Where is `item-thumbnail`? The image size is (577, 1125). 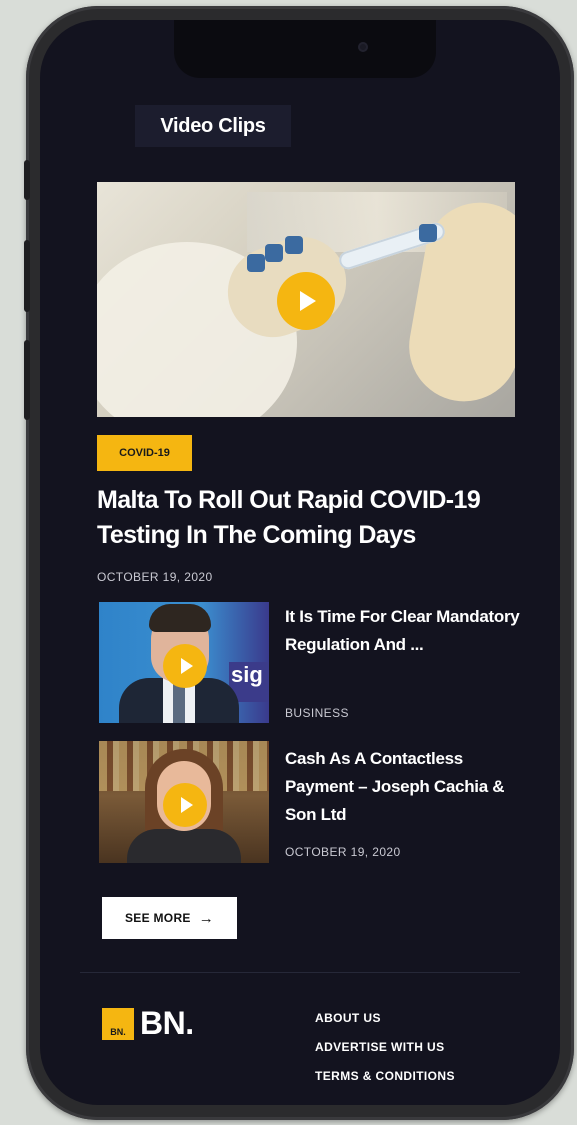
item-thumbnail is located at coordinates (184, 802).